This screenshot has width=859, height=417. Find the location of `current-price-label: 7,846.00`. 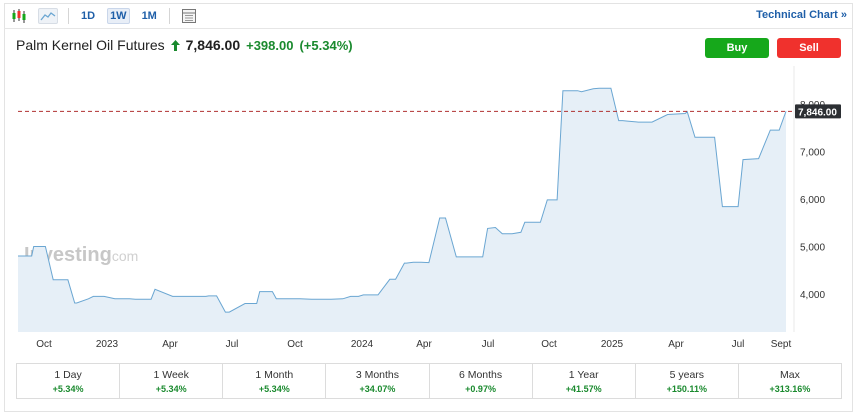

current-price-label: 7,846.00 is located at coordinates (818, 111).